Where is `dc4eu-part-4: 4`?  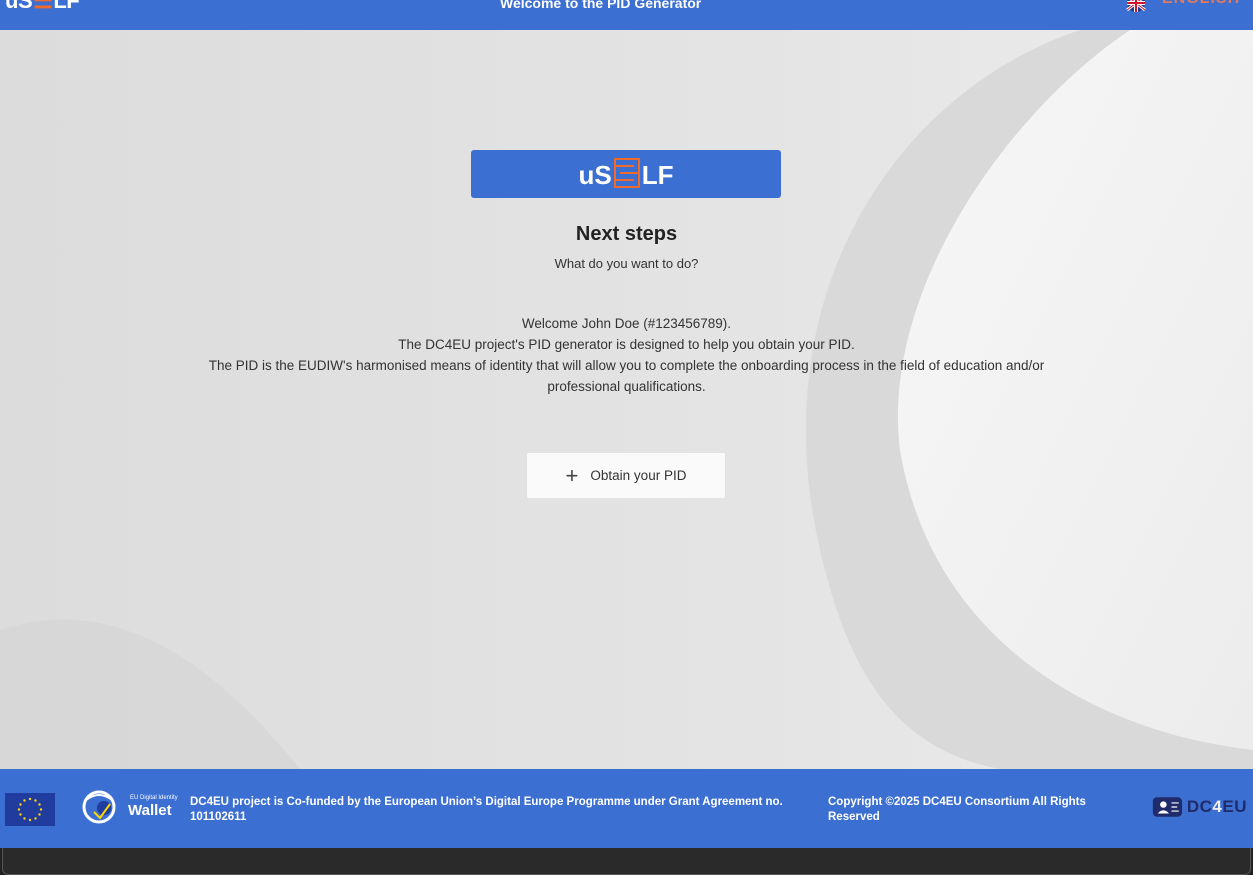
dc4eu-part-4: 4 is located at coordinates (1217, 806).